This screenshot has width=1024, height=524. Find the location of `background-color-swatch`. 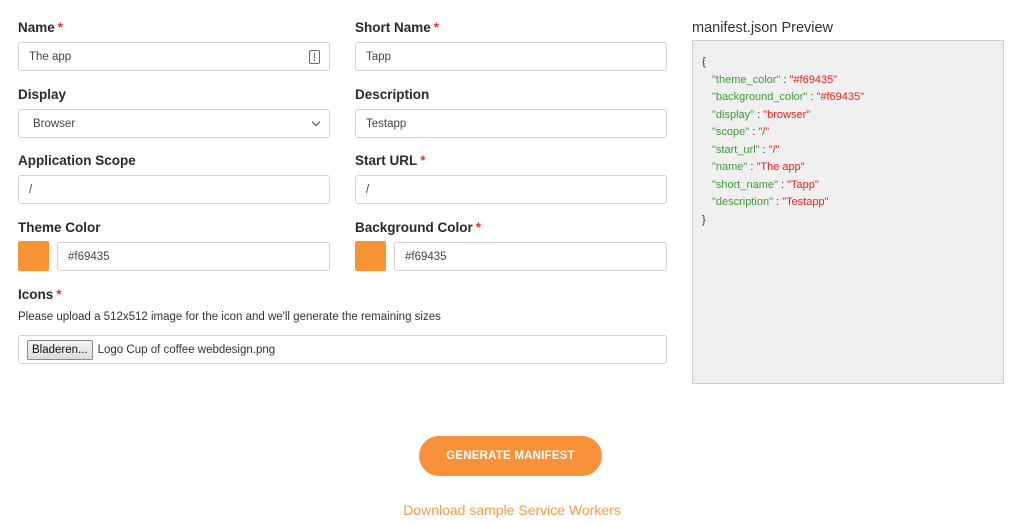

background-color-swatch is located at coordinates (370, 256).